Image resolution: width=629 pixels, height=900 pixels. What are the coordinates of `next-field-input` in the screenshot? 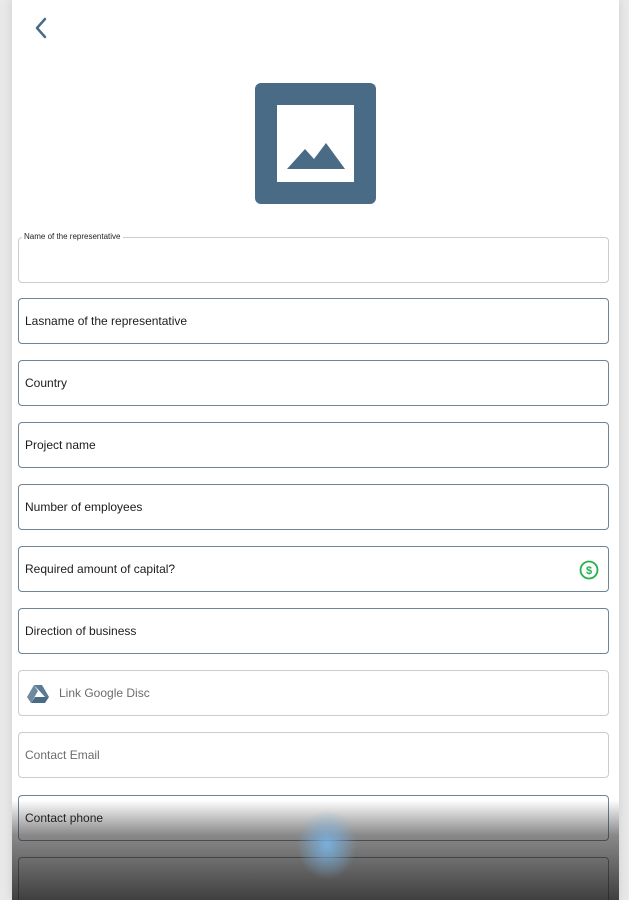 It's located at (313, 878).